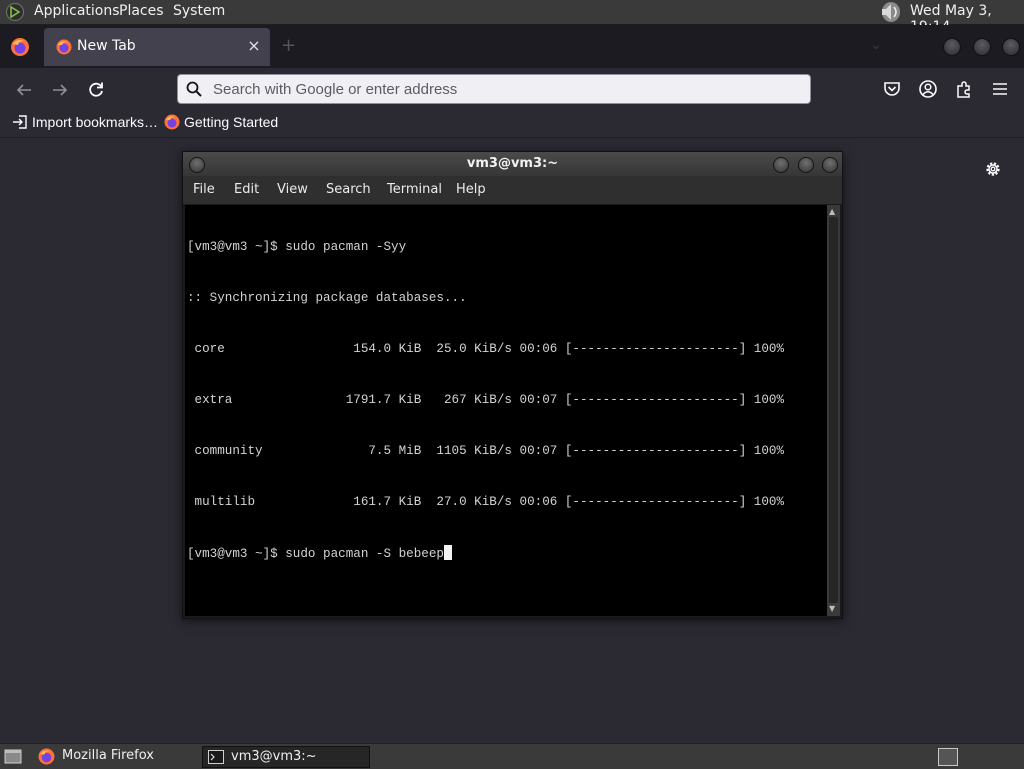  Describe the element at coordinates (832, 608) in the screenshot. I see `scroll-down-arrow-icon: ▼` at that location.